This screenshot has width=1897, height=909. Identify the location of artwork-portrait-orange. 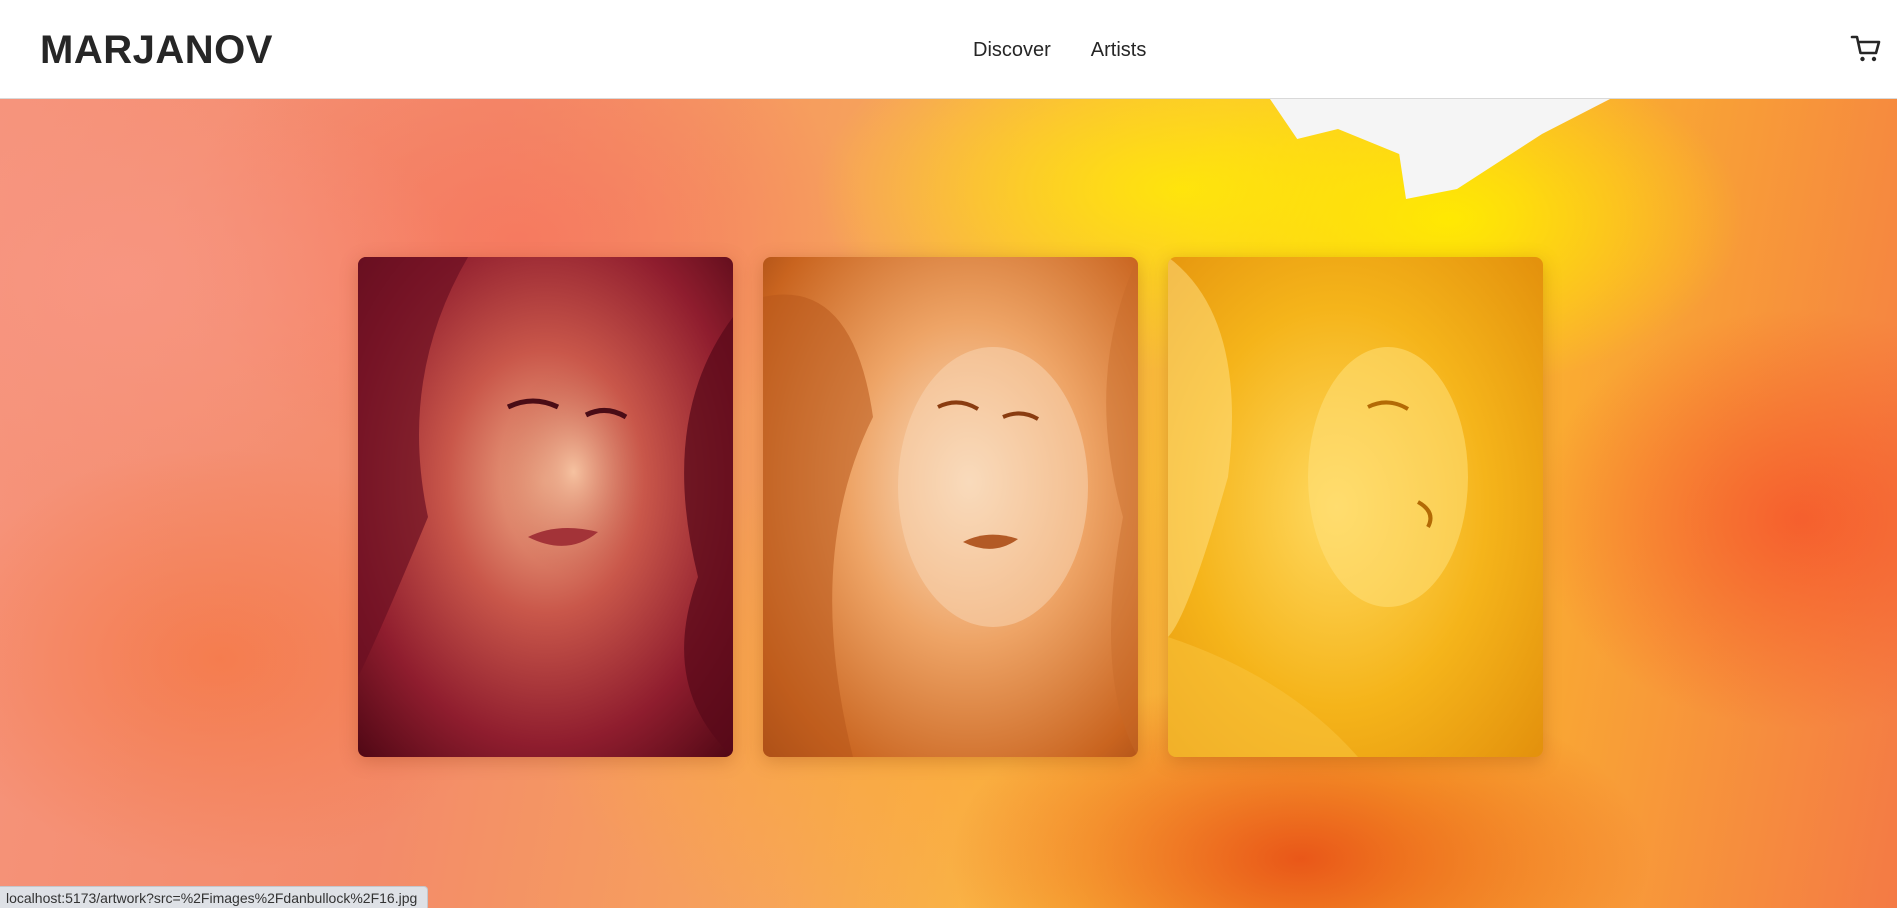
(950, 507).